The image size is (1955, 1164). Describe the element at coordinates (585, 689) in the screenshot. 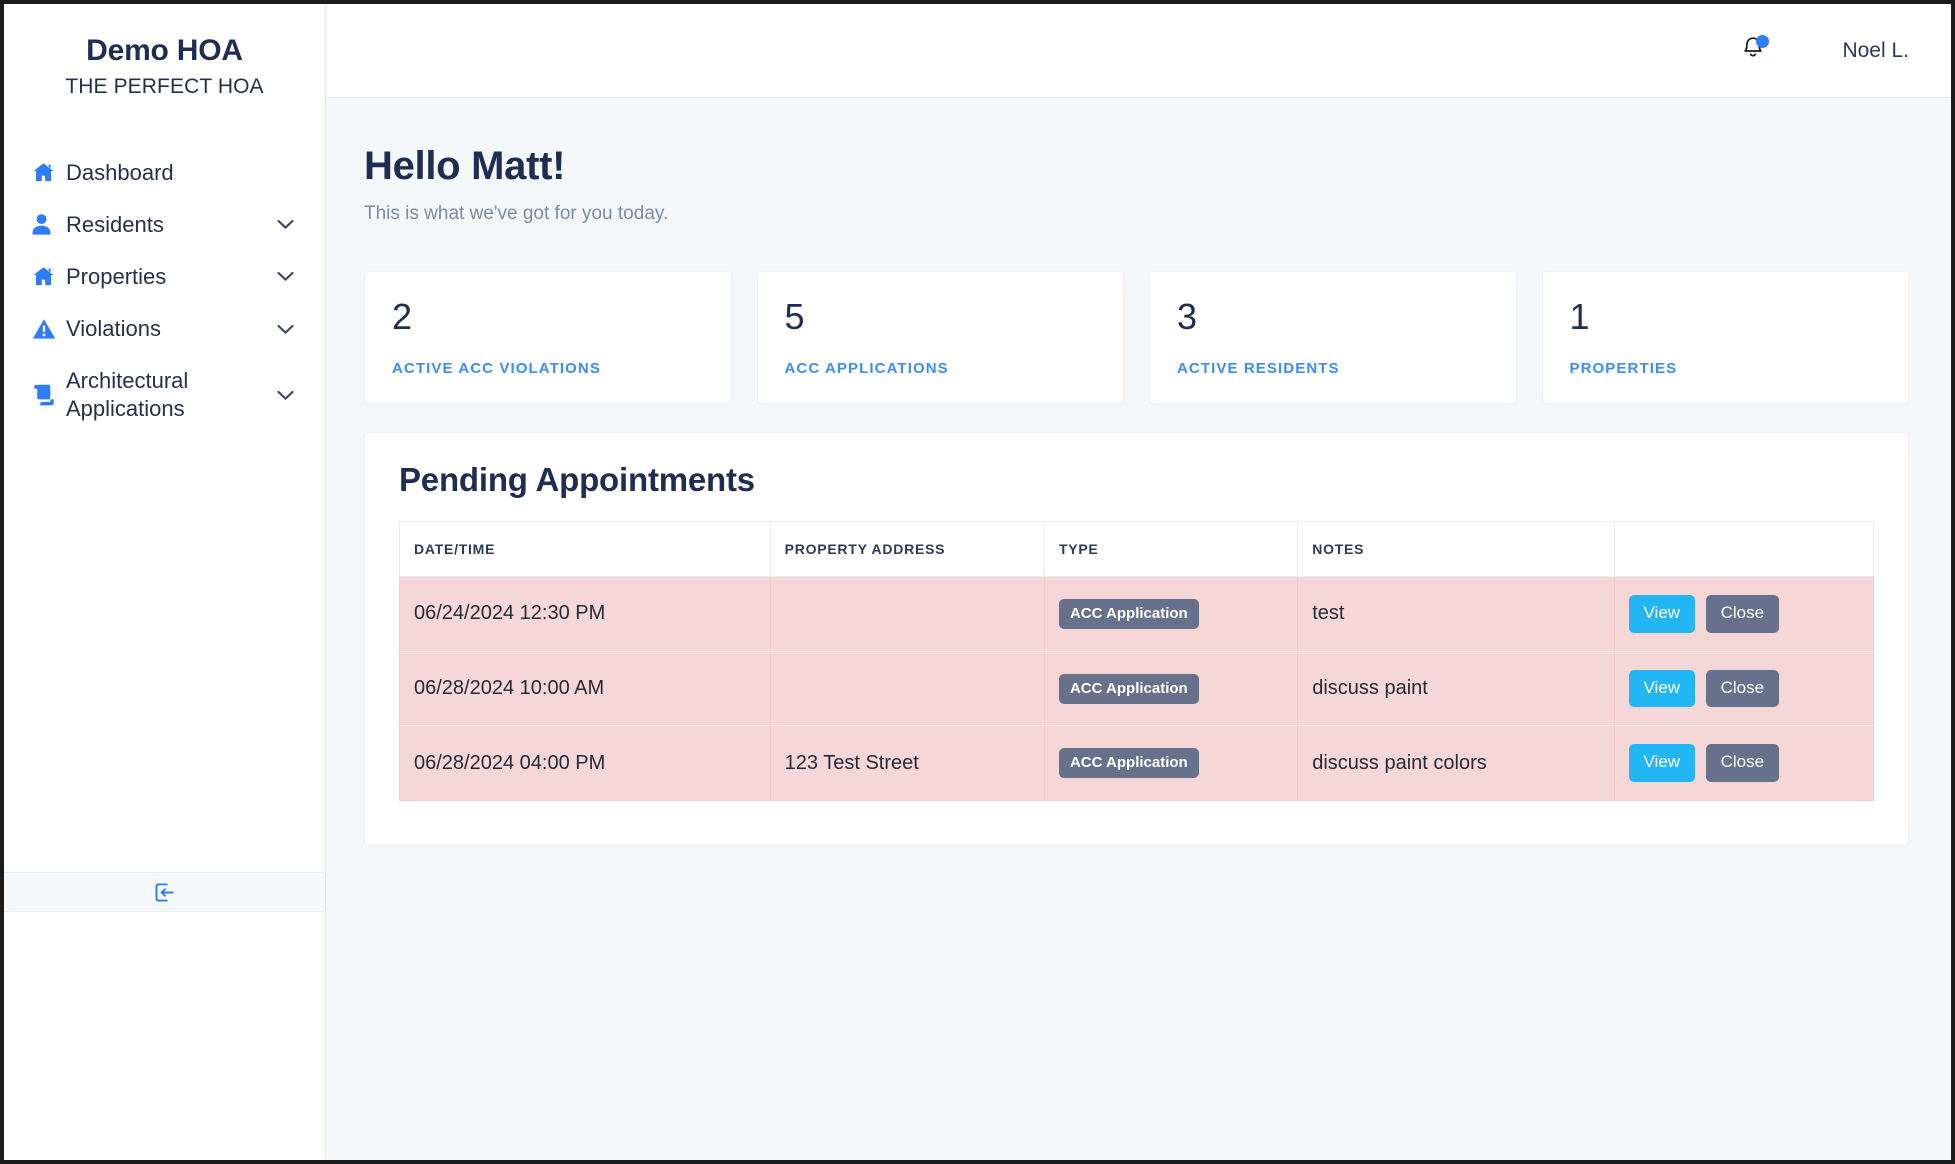

I see `cell-datetime: 06/28/2024 10:00 AM` at that location.